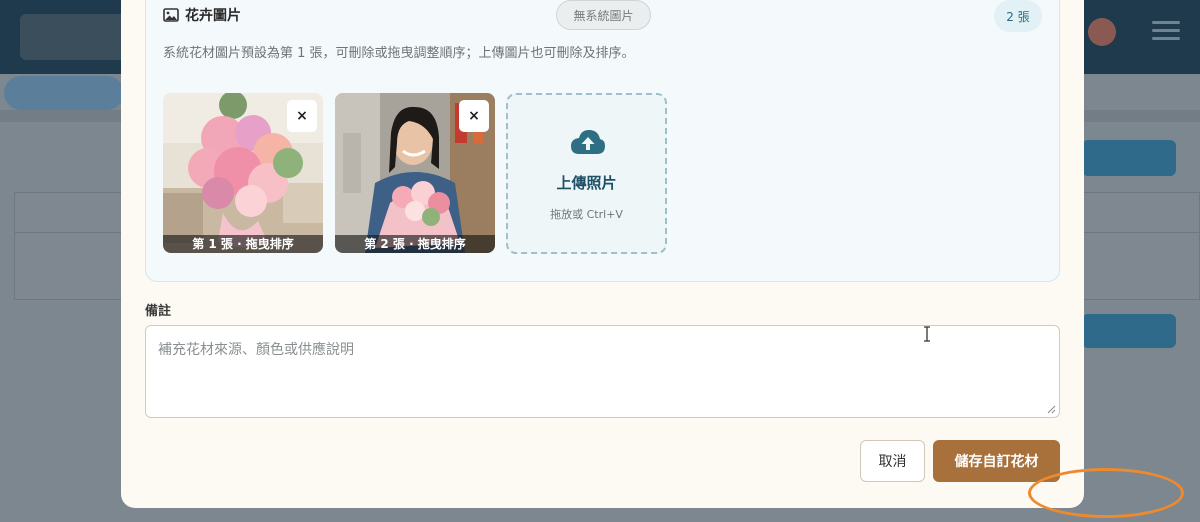 This screenshot has height=522, width=1200. What do you see at coordinates (415, 173) in the screenshot?
I see `photo-card-2: × 第 2 張 · 拖曳排序` at bounding box center [415, 173].